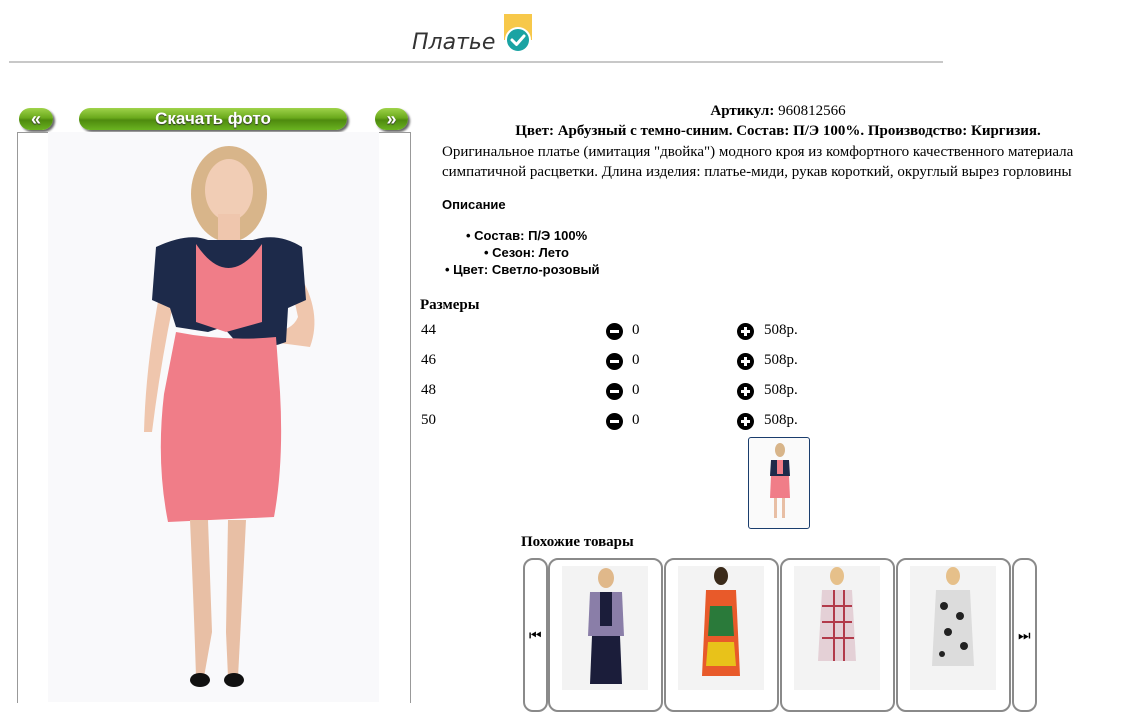  Describe the element at coordinates (518, 34) in the screenshot. I see `check-badge-icon` at that location.